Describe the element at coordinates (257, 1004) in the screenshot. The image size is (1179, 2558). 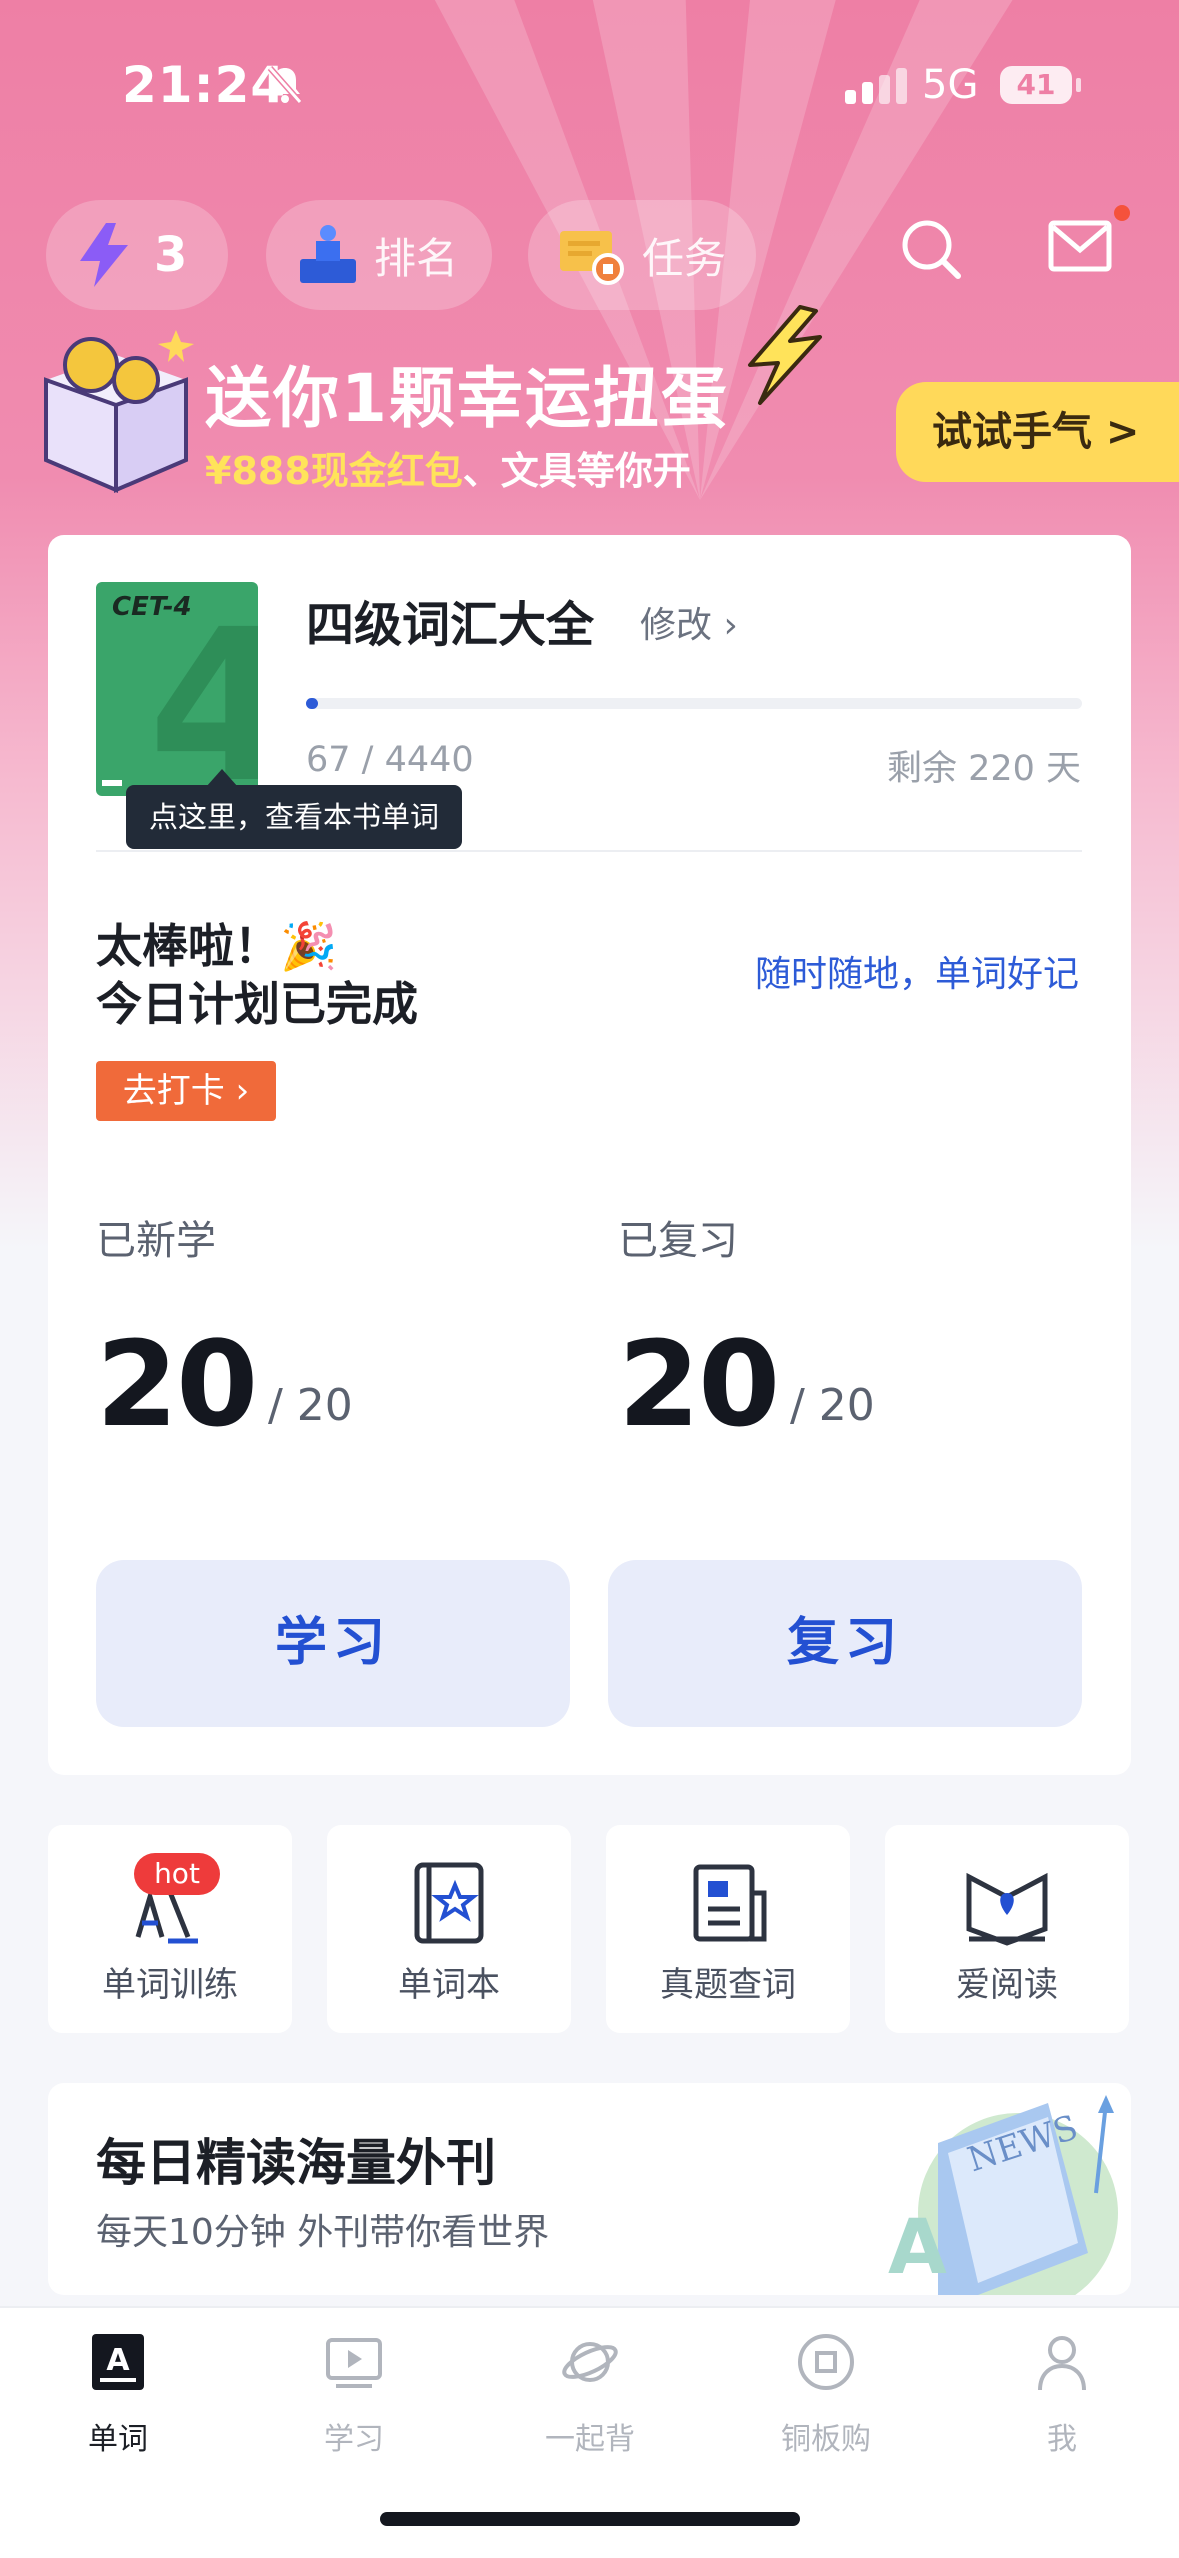
I see `plan-complete-text: 今日计划已完成` at that location.